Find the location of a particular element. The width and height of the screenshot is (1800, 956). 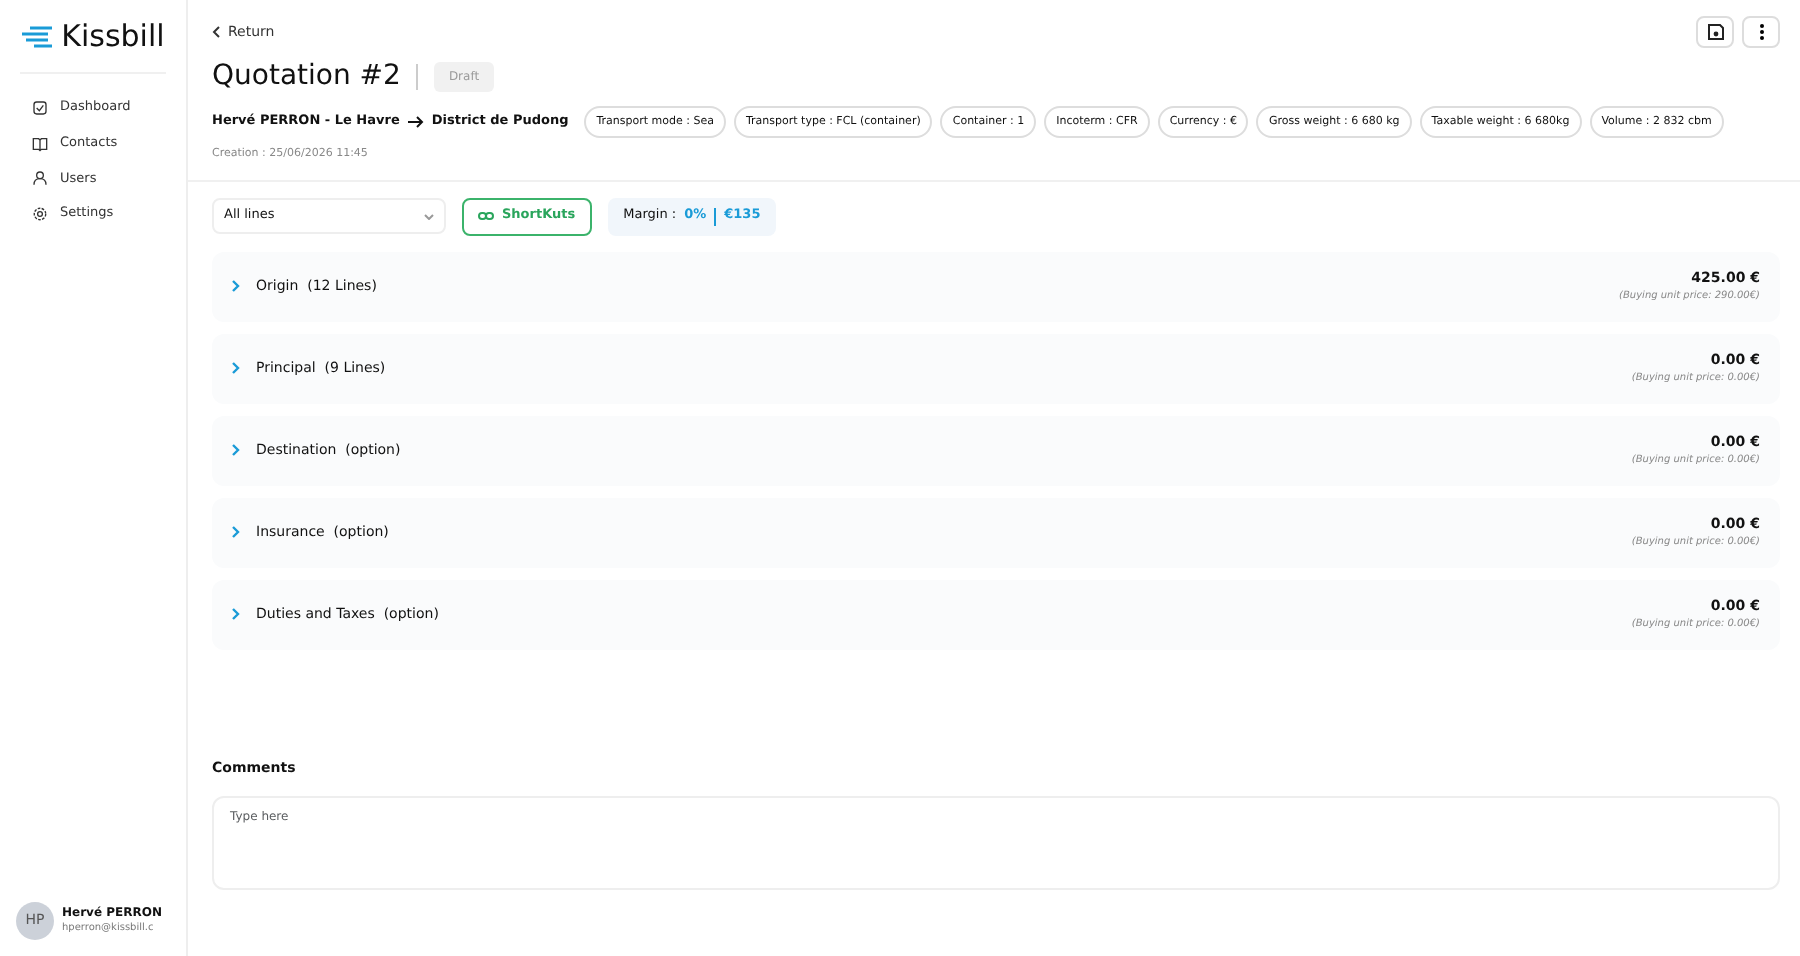

page-title: Quotation #2 is located at coordinates (306, 77).